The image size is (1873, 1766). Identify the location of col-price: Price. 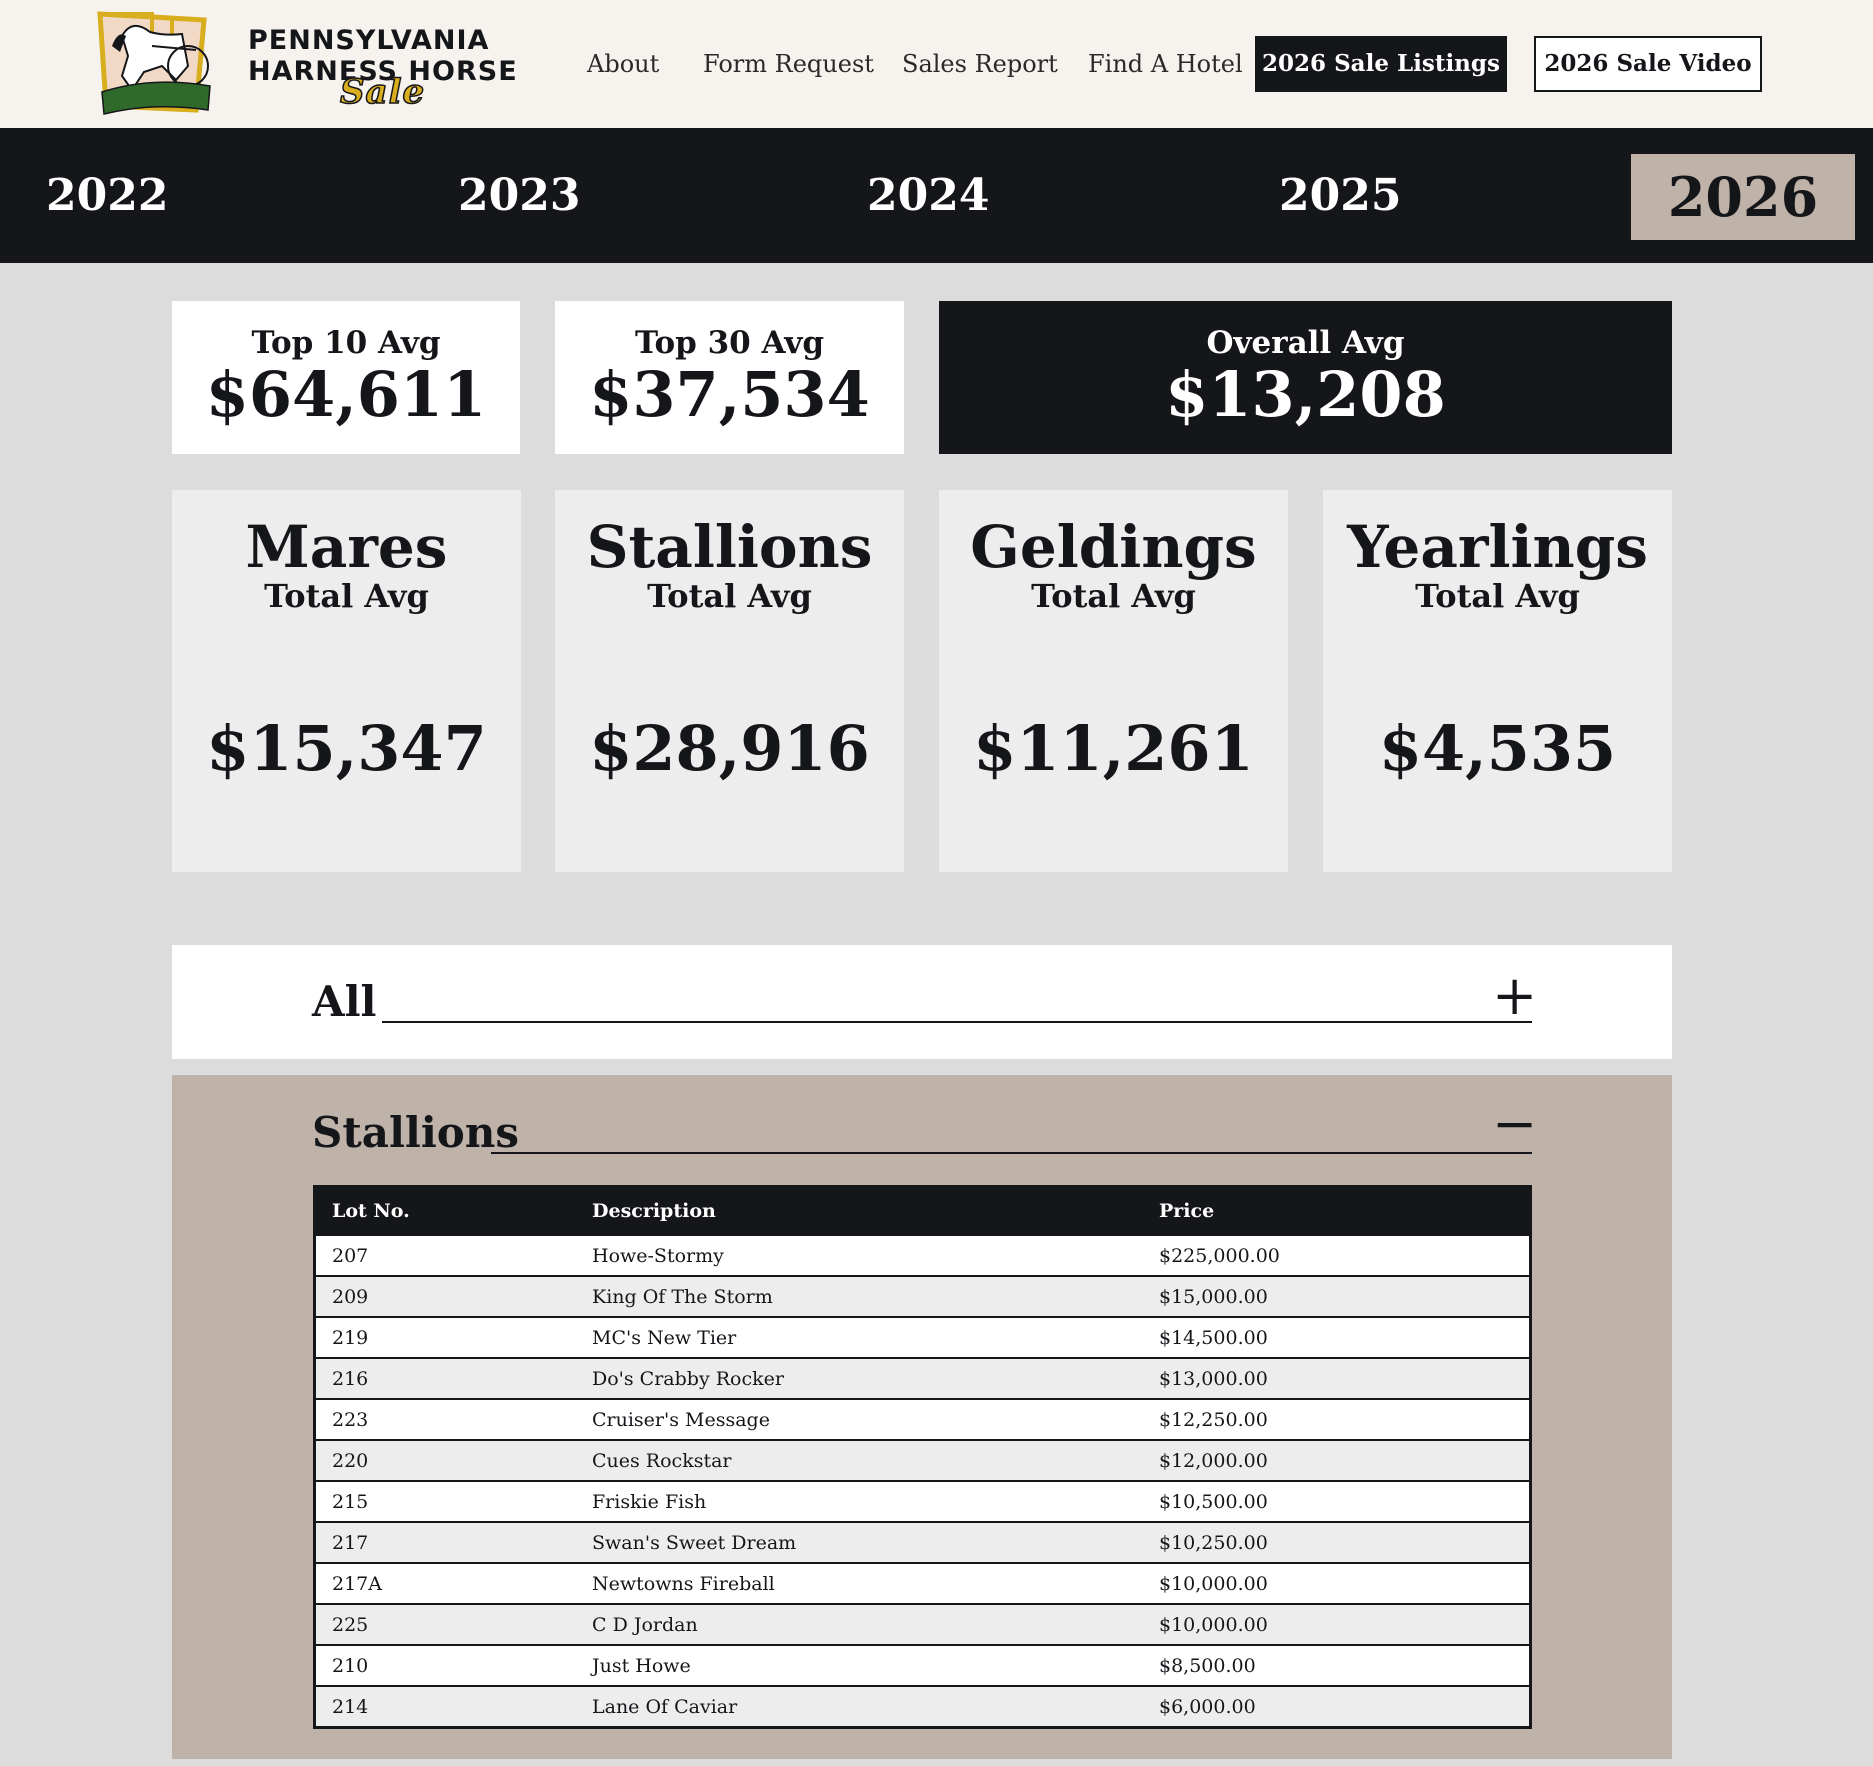
(1337, 1210).